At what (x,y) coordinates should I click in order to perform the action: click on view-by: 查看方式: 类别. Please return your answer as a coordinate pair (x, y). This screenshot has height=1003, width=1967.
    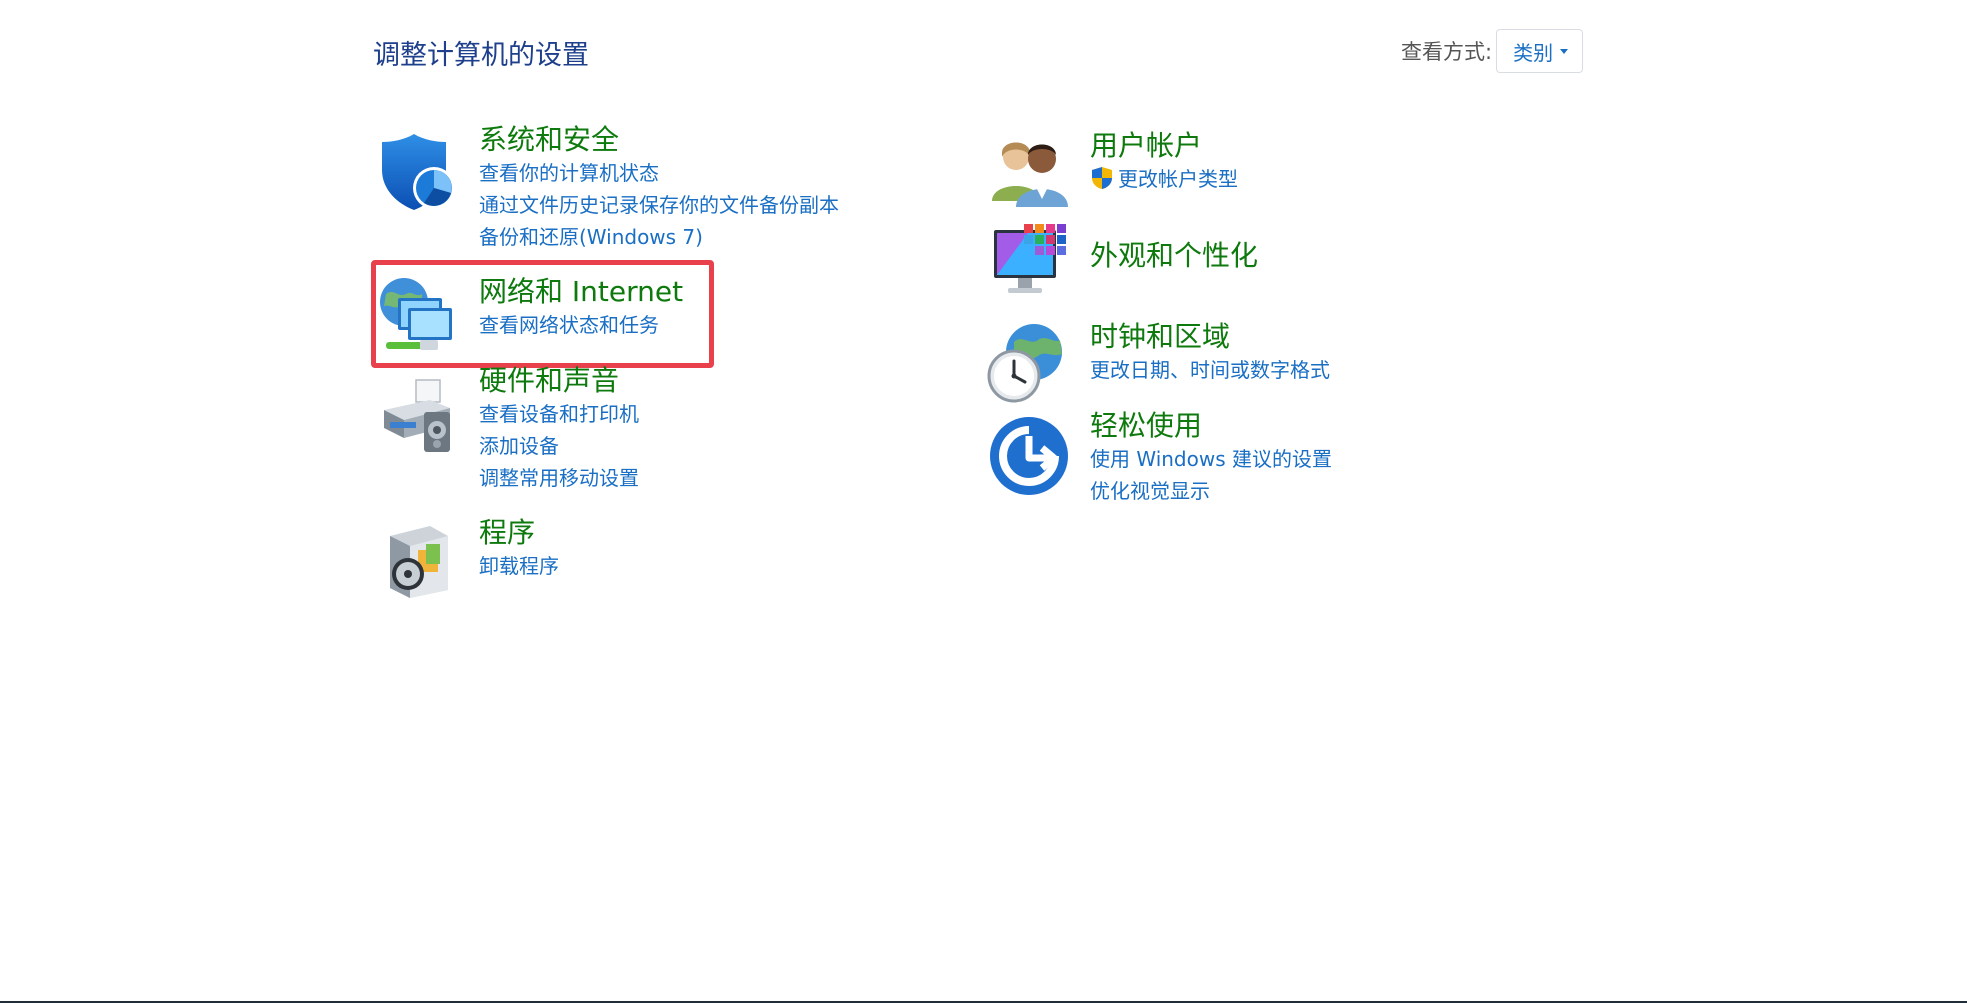
    Looking at the image, I should click on (1492, 51).